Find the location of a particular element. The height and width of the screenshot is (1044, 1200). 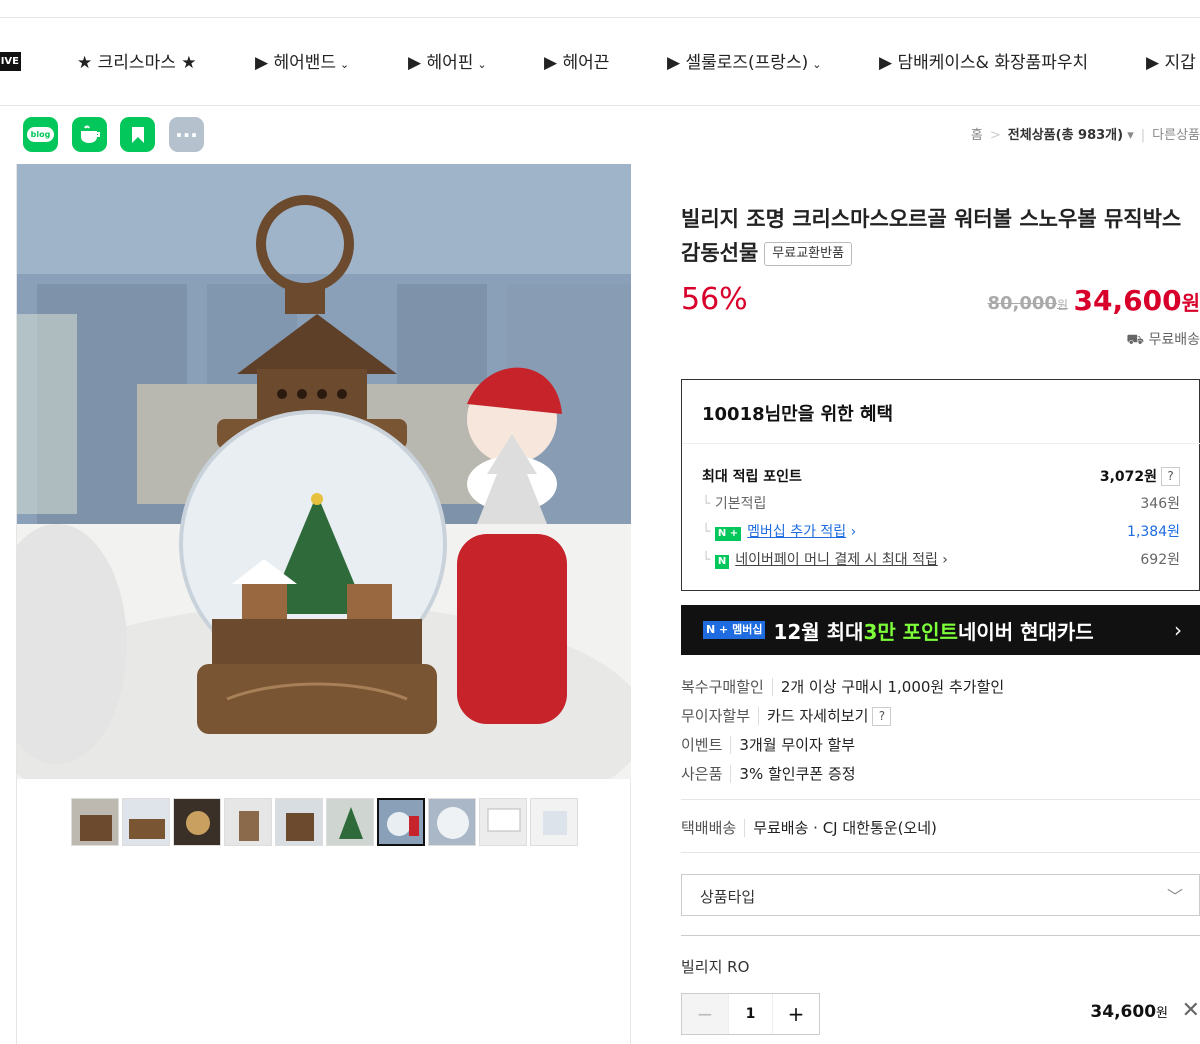

original-price: 80,000원 is located at coordinates (1027, 303).